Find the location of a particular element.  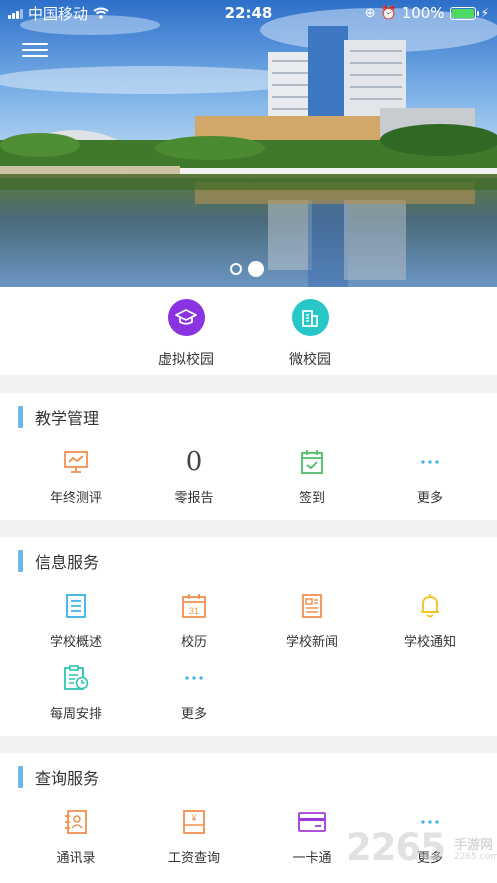

item-label: 工资查询 is located at coordinates (193, 858).